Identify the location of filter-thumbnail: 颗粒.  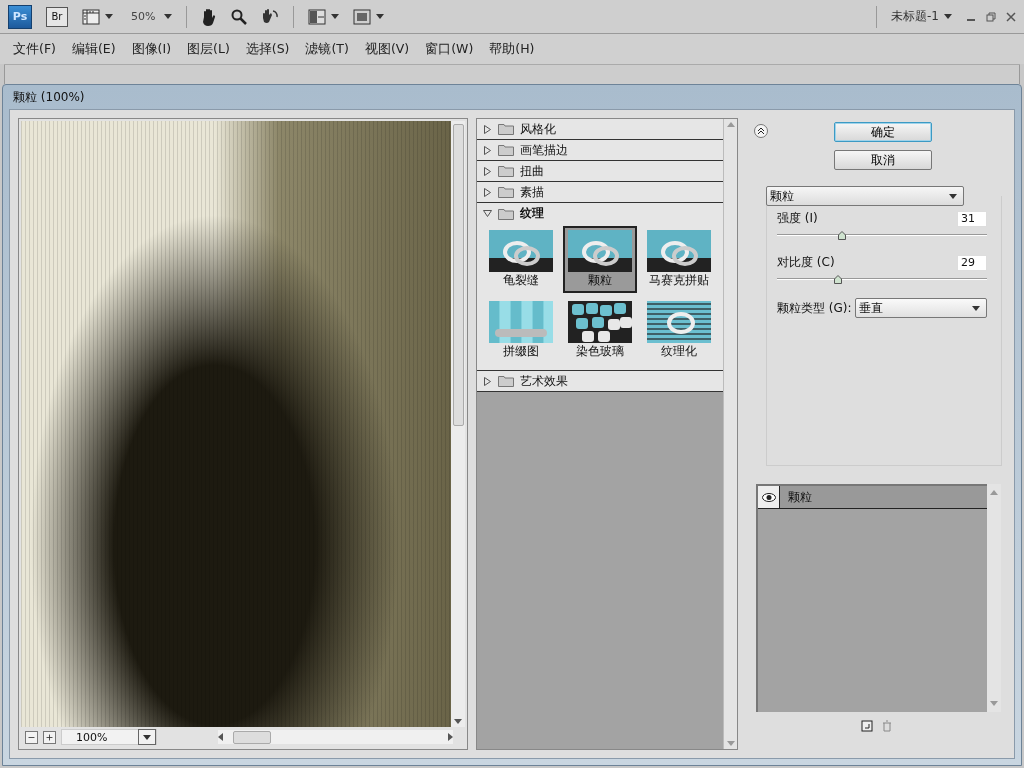
(600, 259).